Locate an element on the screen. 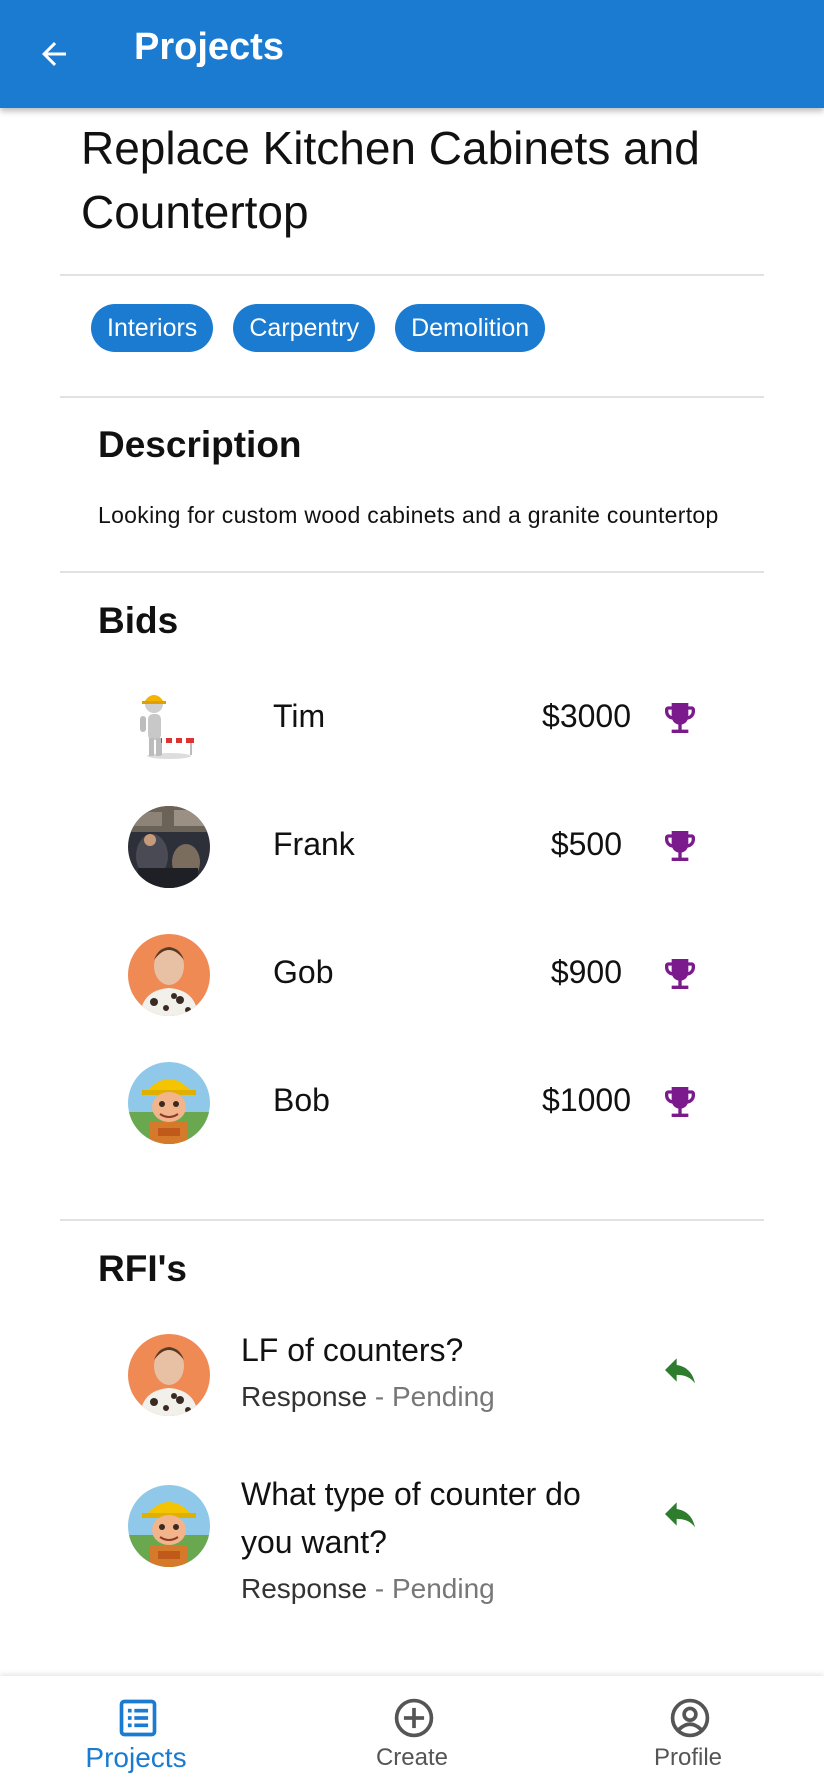 This screenshot has height=1788, width=824. bid-row: Bob $1000 is located at coordinates (412, 1103).